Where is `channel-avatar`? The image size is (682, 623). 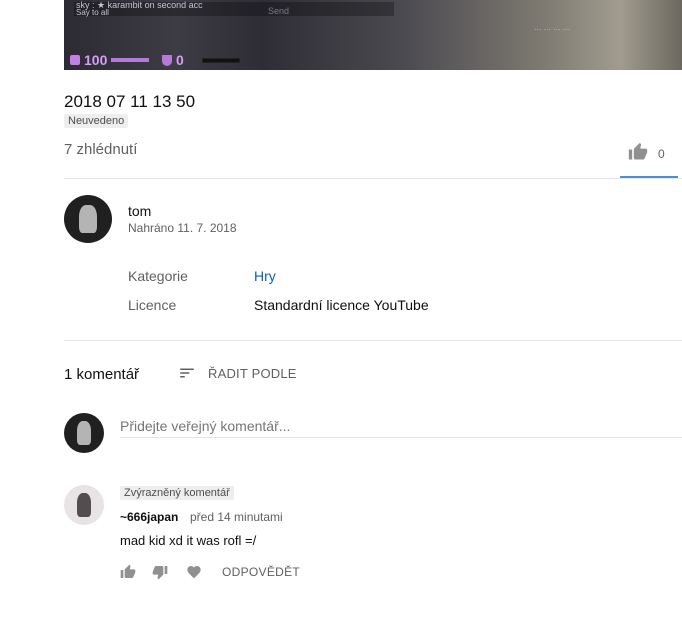 channel-avatar is located at coordinates (88, 219).